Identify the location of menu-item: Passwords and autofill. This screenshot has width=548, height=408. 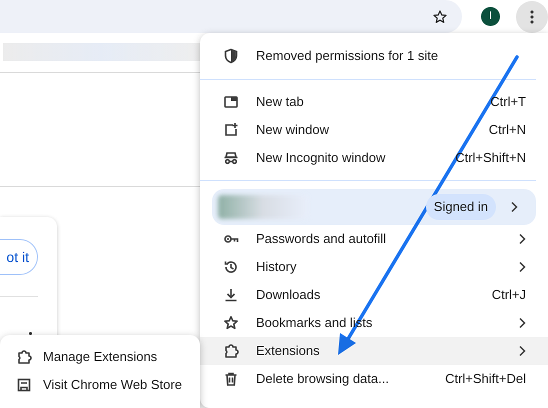
(374, 239).